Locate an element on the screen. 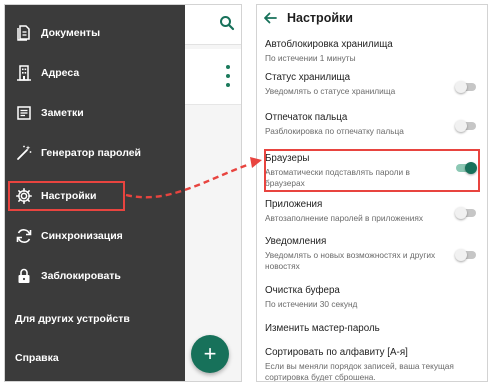 The height and width of the screenshot is (386, 492). nav-item-lock: Заблокировать is located at coordinates (95, 276).